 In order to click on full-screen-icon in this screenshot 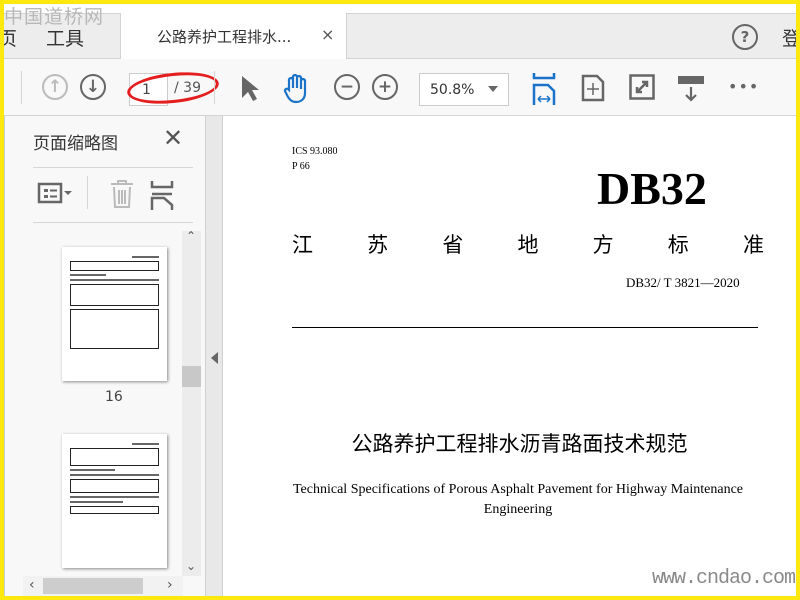, I will do `click(642, 87)`.